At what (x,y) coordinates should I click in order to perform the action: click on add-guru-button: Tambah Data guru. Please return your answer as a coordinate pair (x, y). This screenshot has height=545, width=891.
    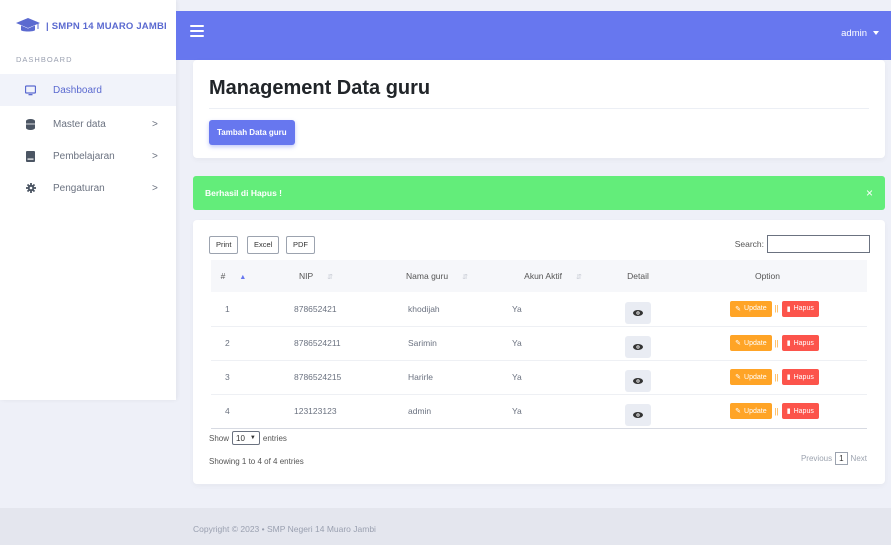
    Looking at the image, I should click on (252, 132).